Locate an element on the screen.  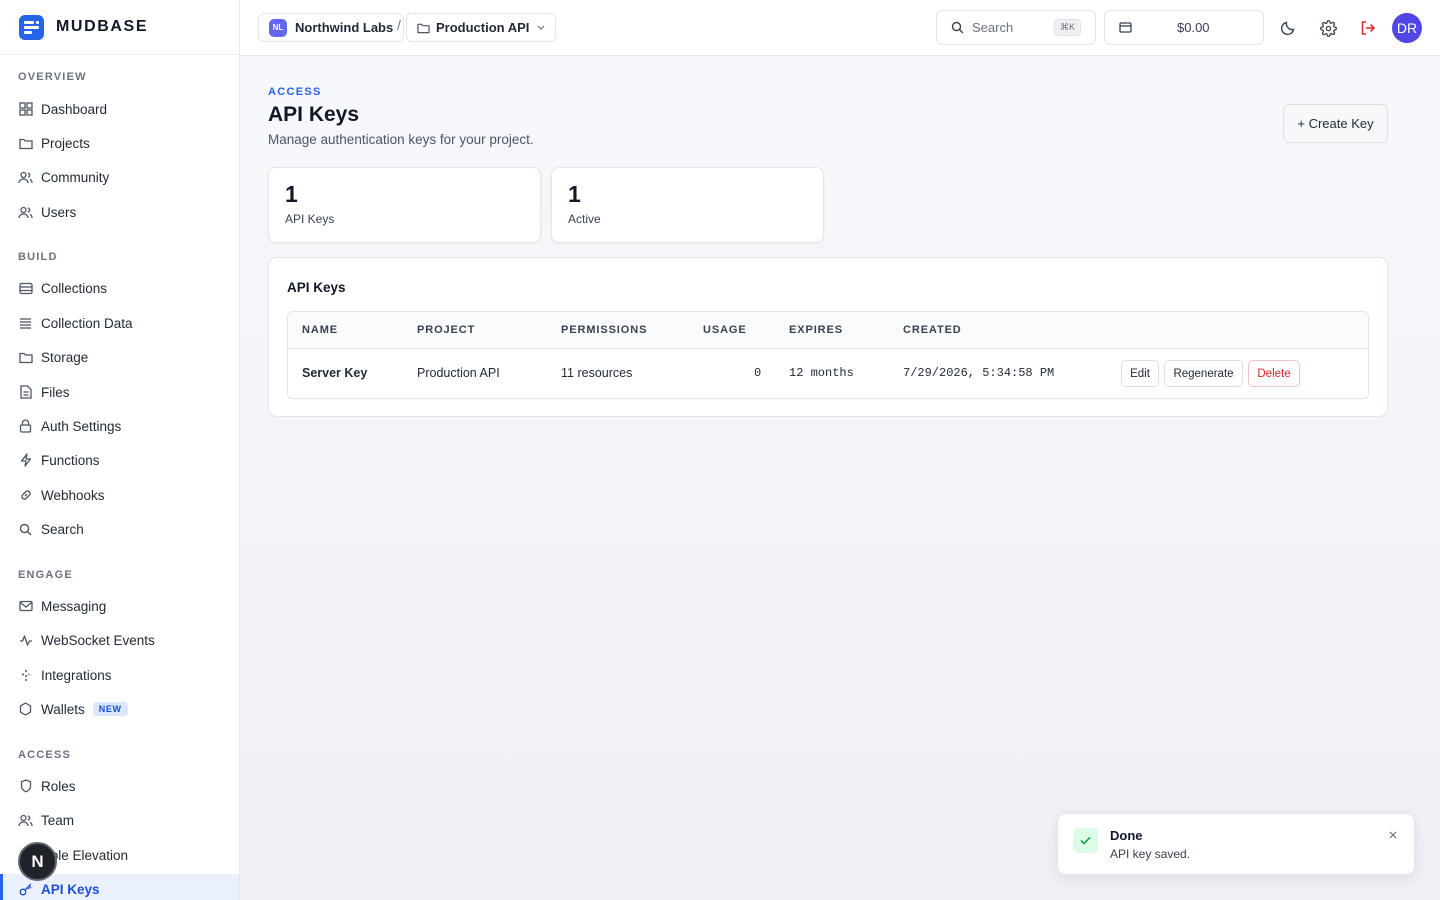
search-placeholder: Search is located at coordinates (993, 27).